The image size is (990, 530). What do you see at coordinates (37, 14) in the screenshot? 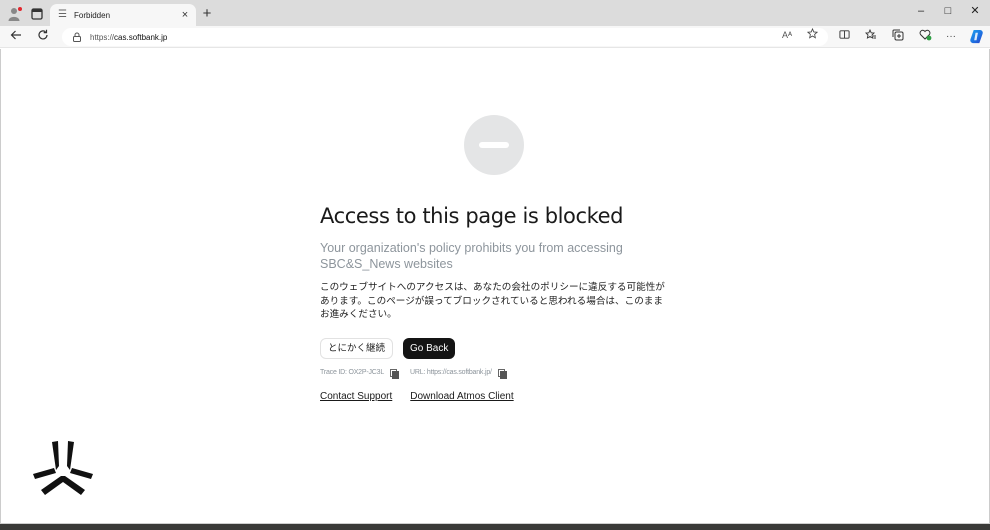
I see `tab-actions-icon` at bounding box center [37, 14].